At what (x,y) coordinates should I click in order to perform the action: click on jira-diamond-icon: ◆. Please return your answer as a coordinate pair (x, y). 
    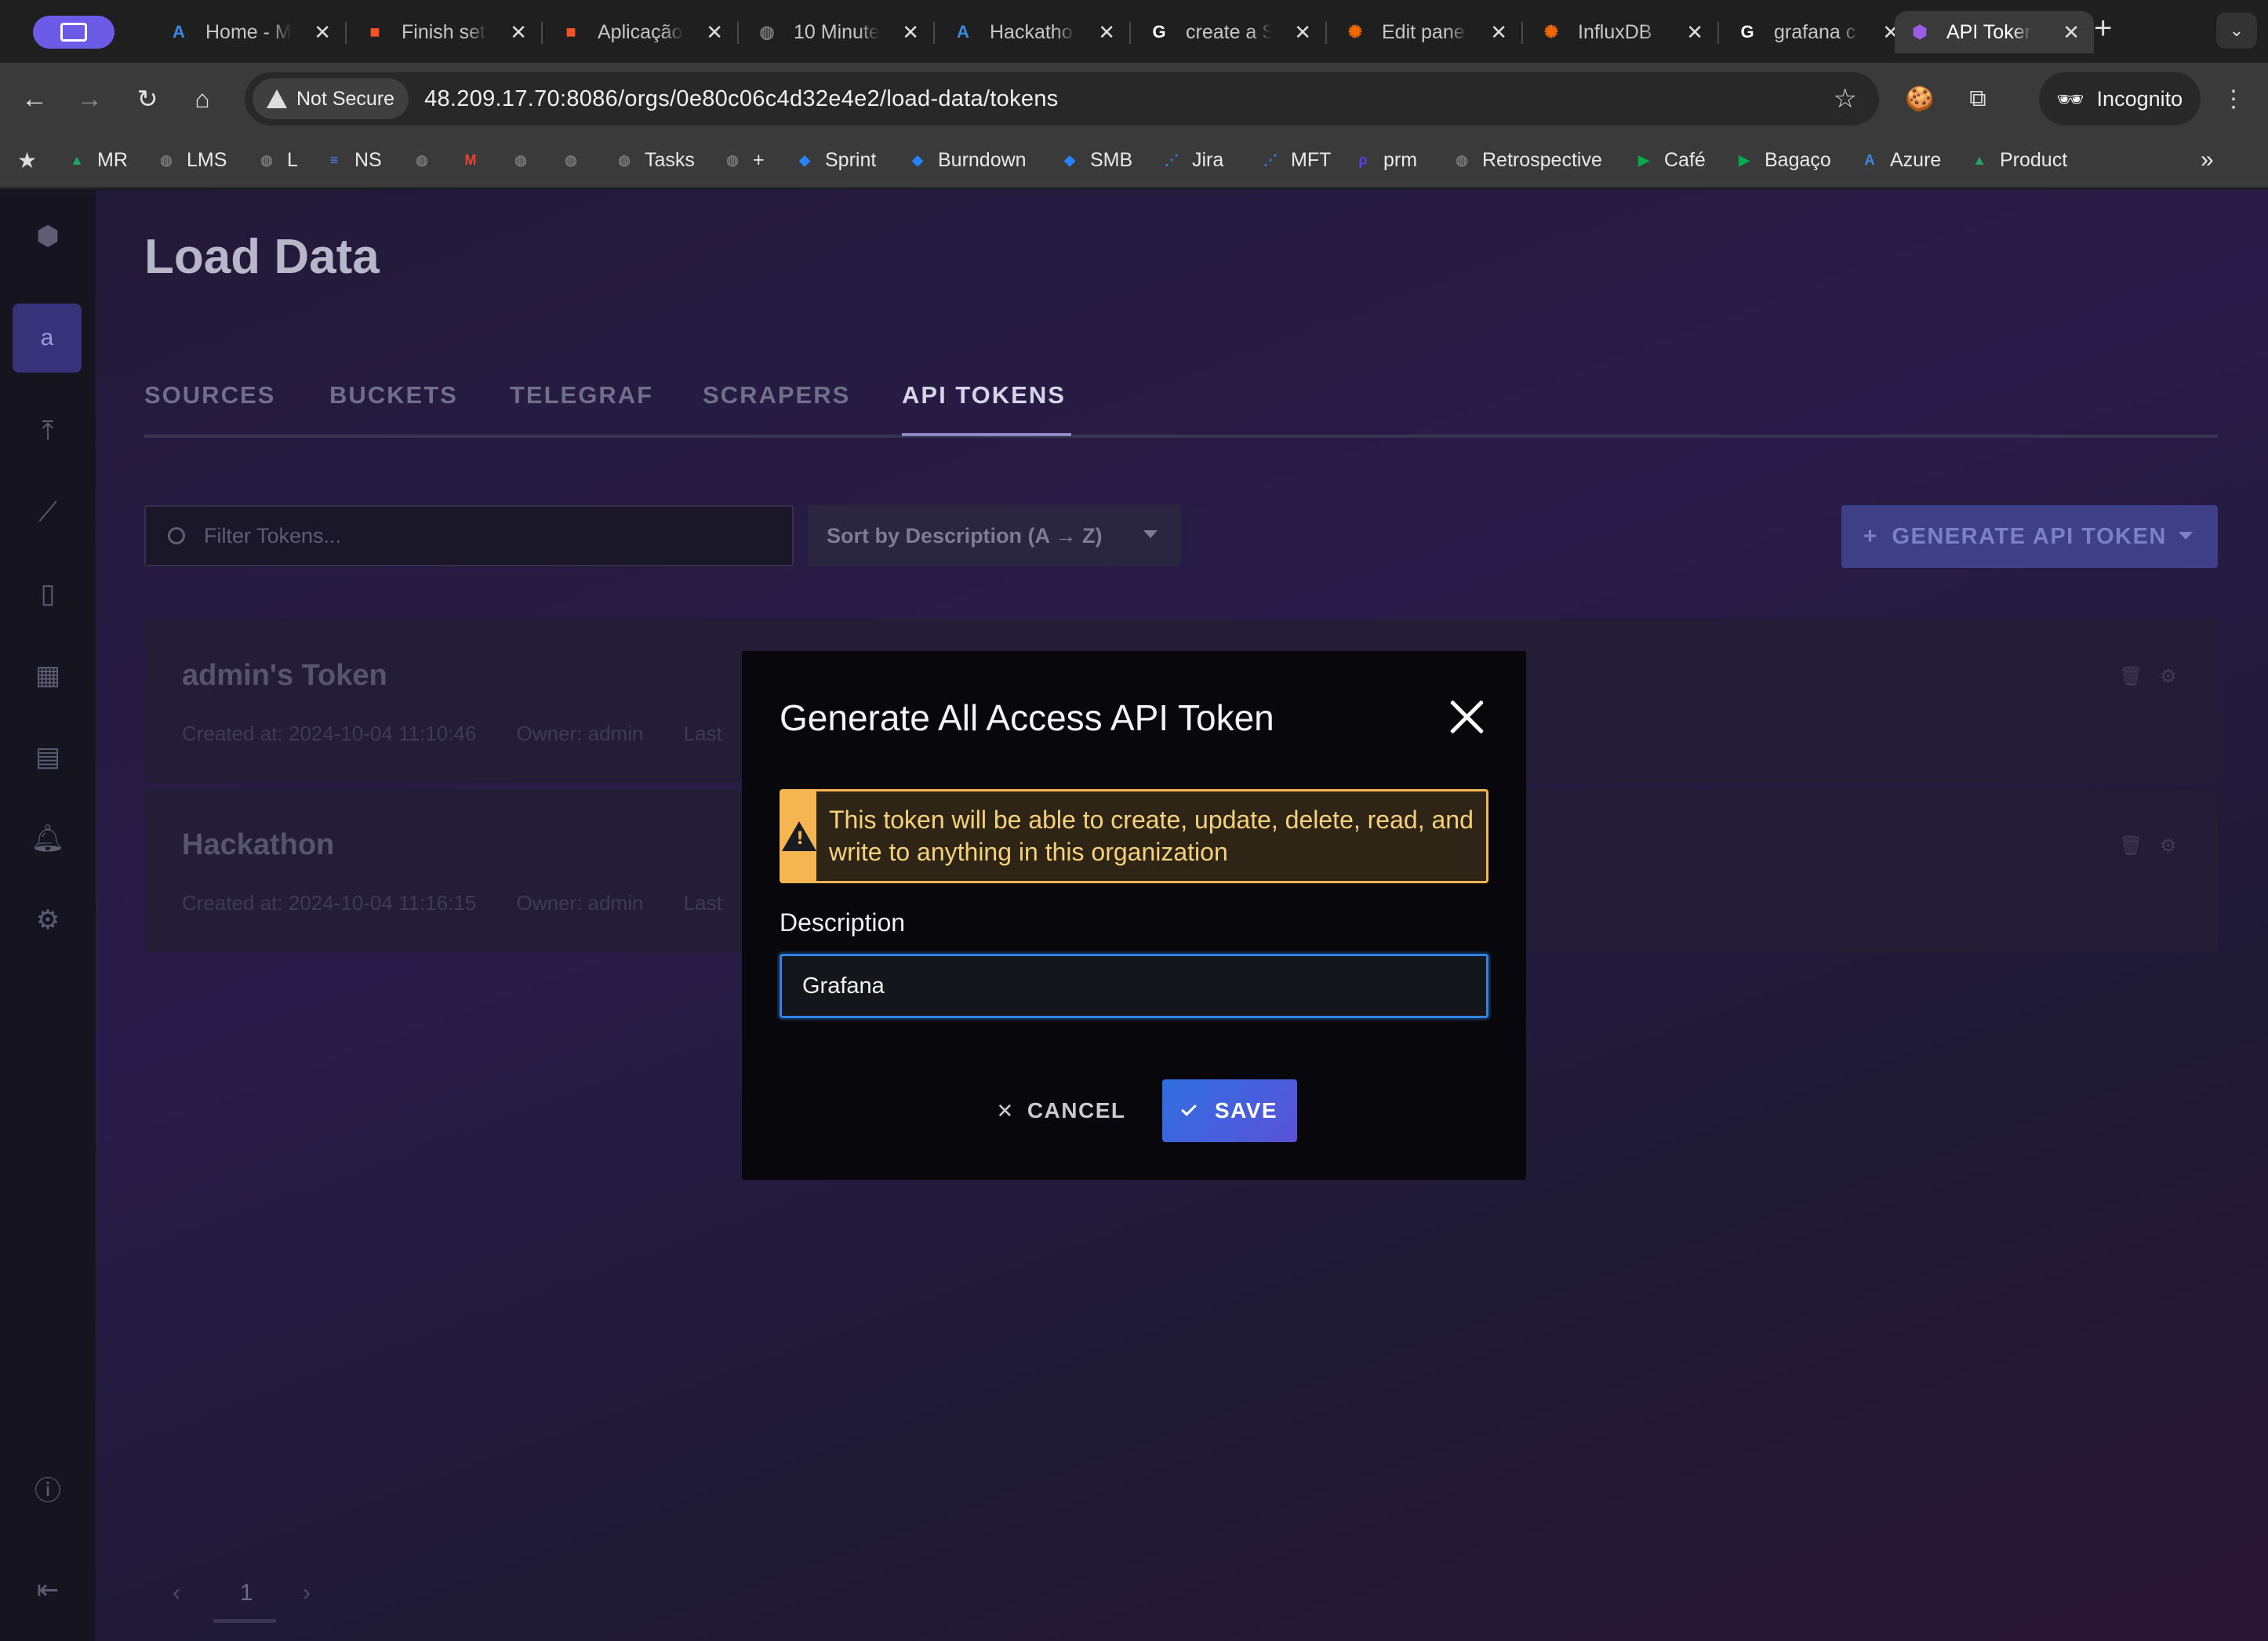
    Looking at the image, I should click on (917, 159).